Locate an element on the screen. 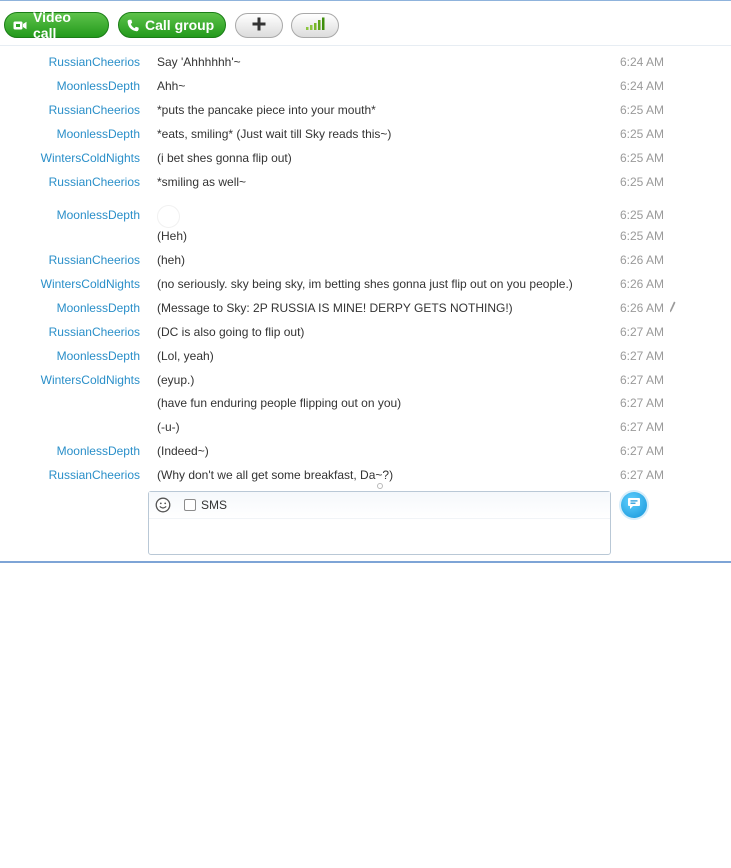  typing-indicator-dot is located at coordinates (380, 486).